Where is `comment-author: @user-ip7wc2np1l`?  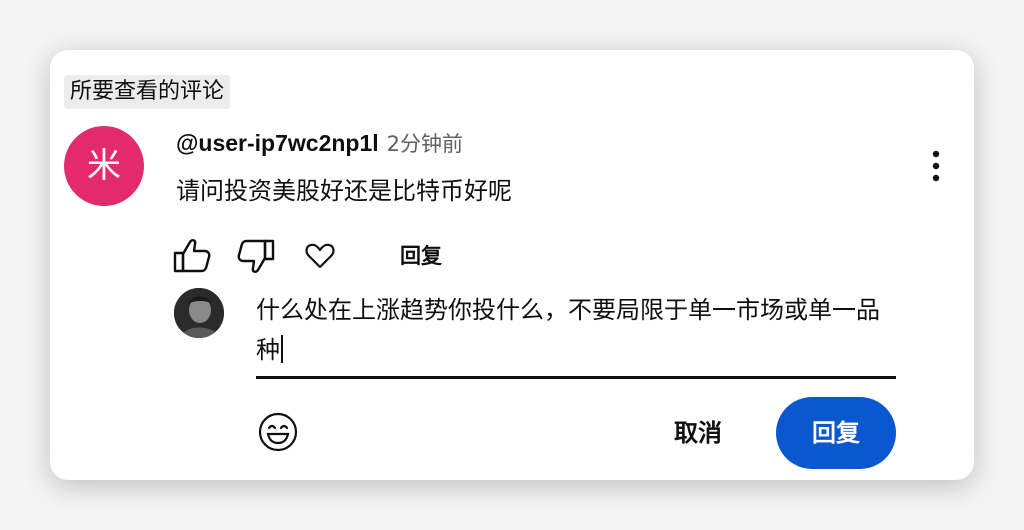 comment-author: @user-ip7wc2np1l is located at coordinates (277, 143).